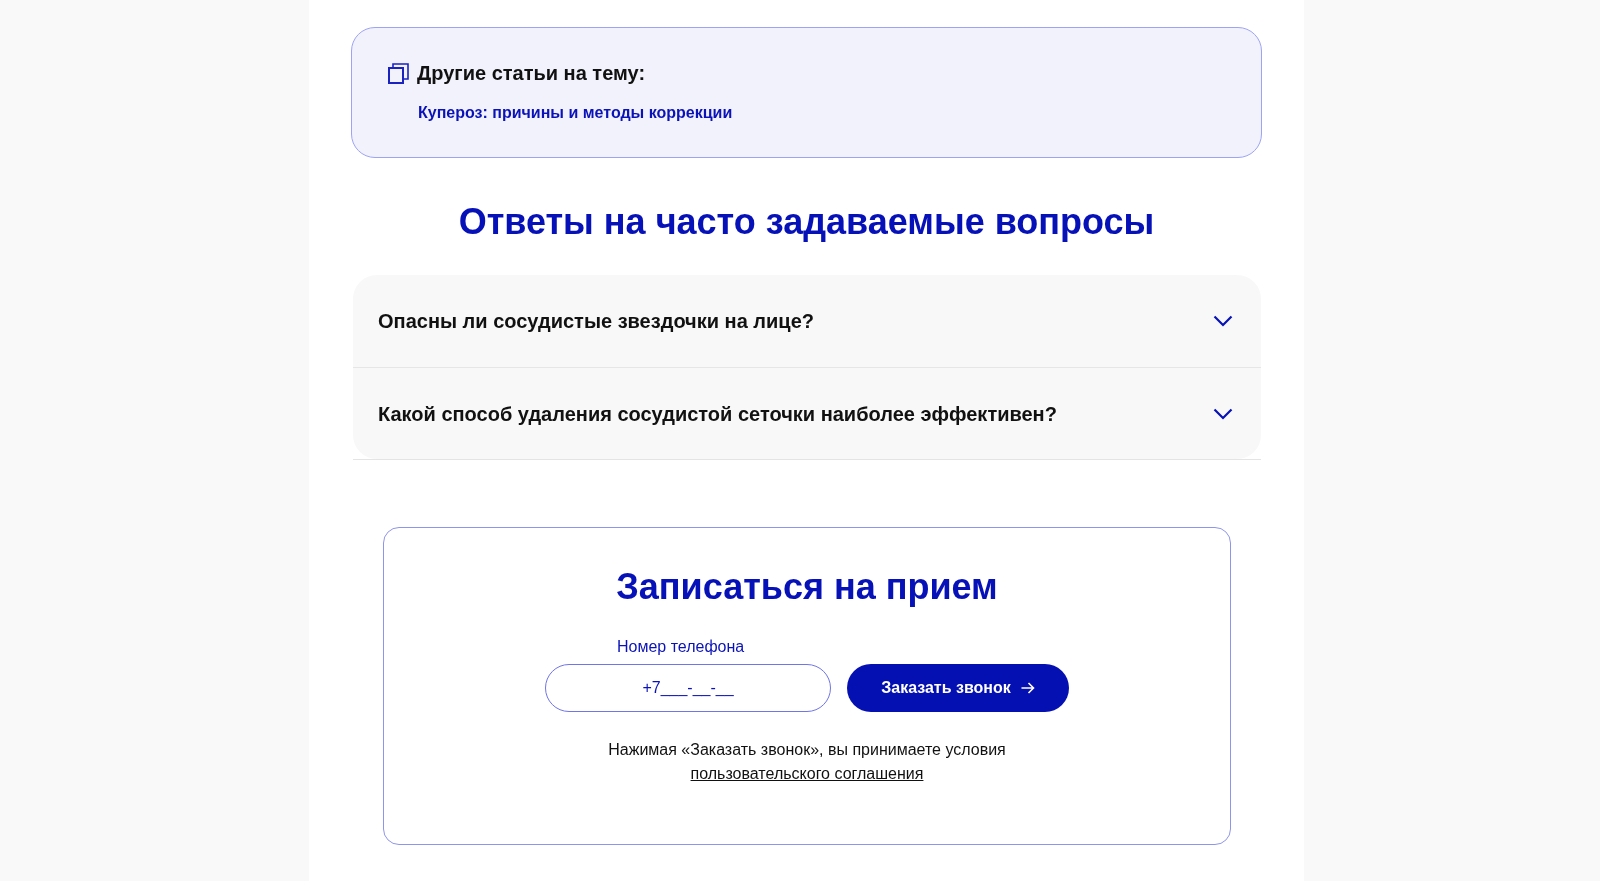 Image resolution: width=1600 pixels, height=881 pixels. I want to click on phone-input-field: +7___-__-__, so click(688, 688).